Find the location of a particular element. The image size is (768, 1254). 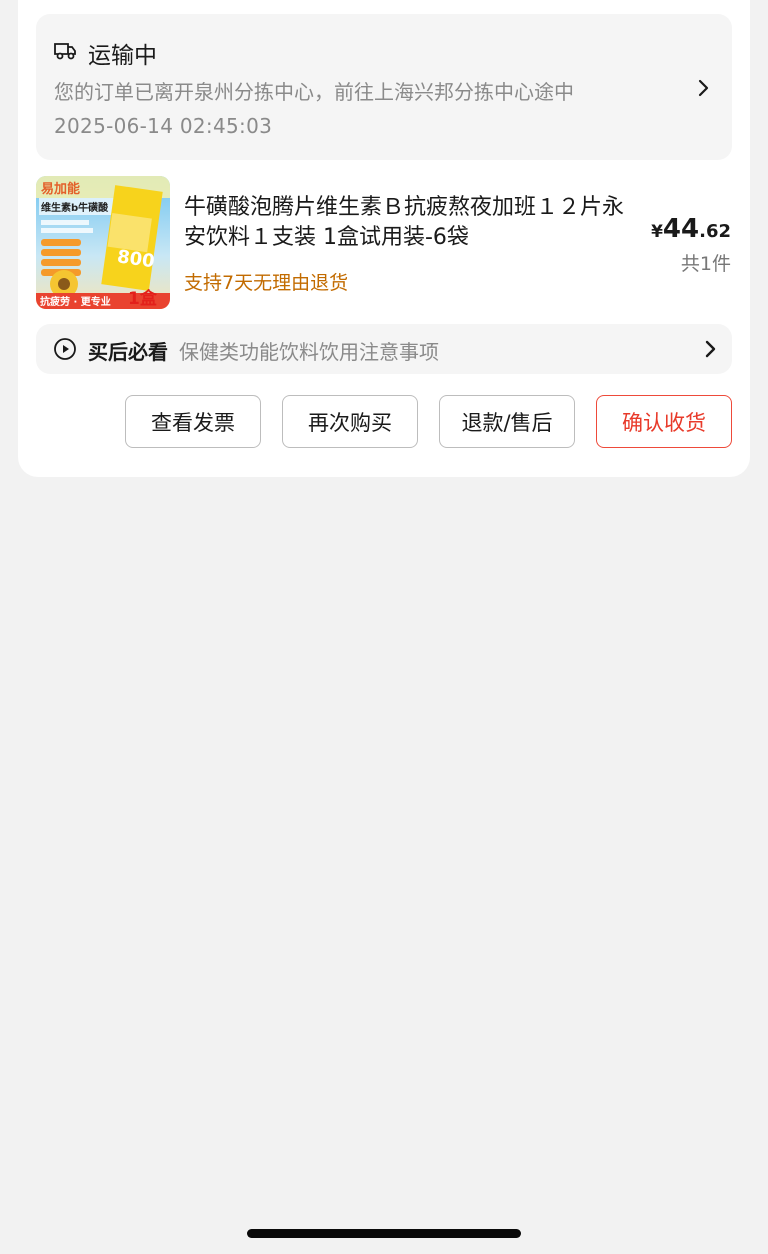

logistics-description: 您的订单已离开泉州分拣中心，前往上海兴邦分拣中心途中 is located at coordinates (314, 92).